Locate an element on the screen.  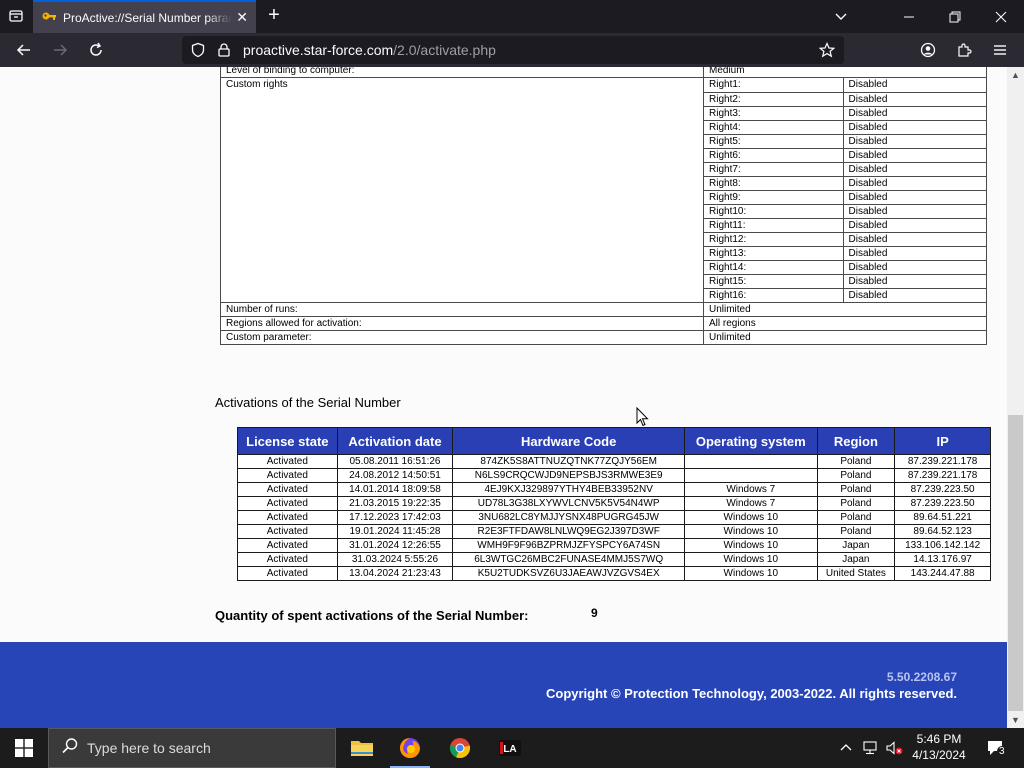
chrome-icon is located at coordinates (460, 748).